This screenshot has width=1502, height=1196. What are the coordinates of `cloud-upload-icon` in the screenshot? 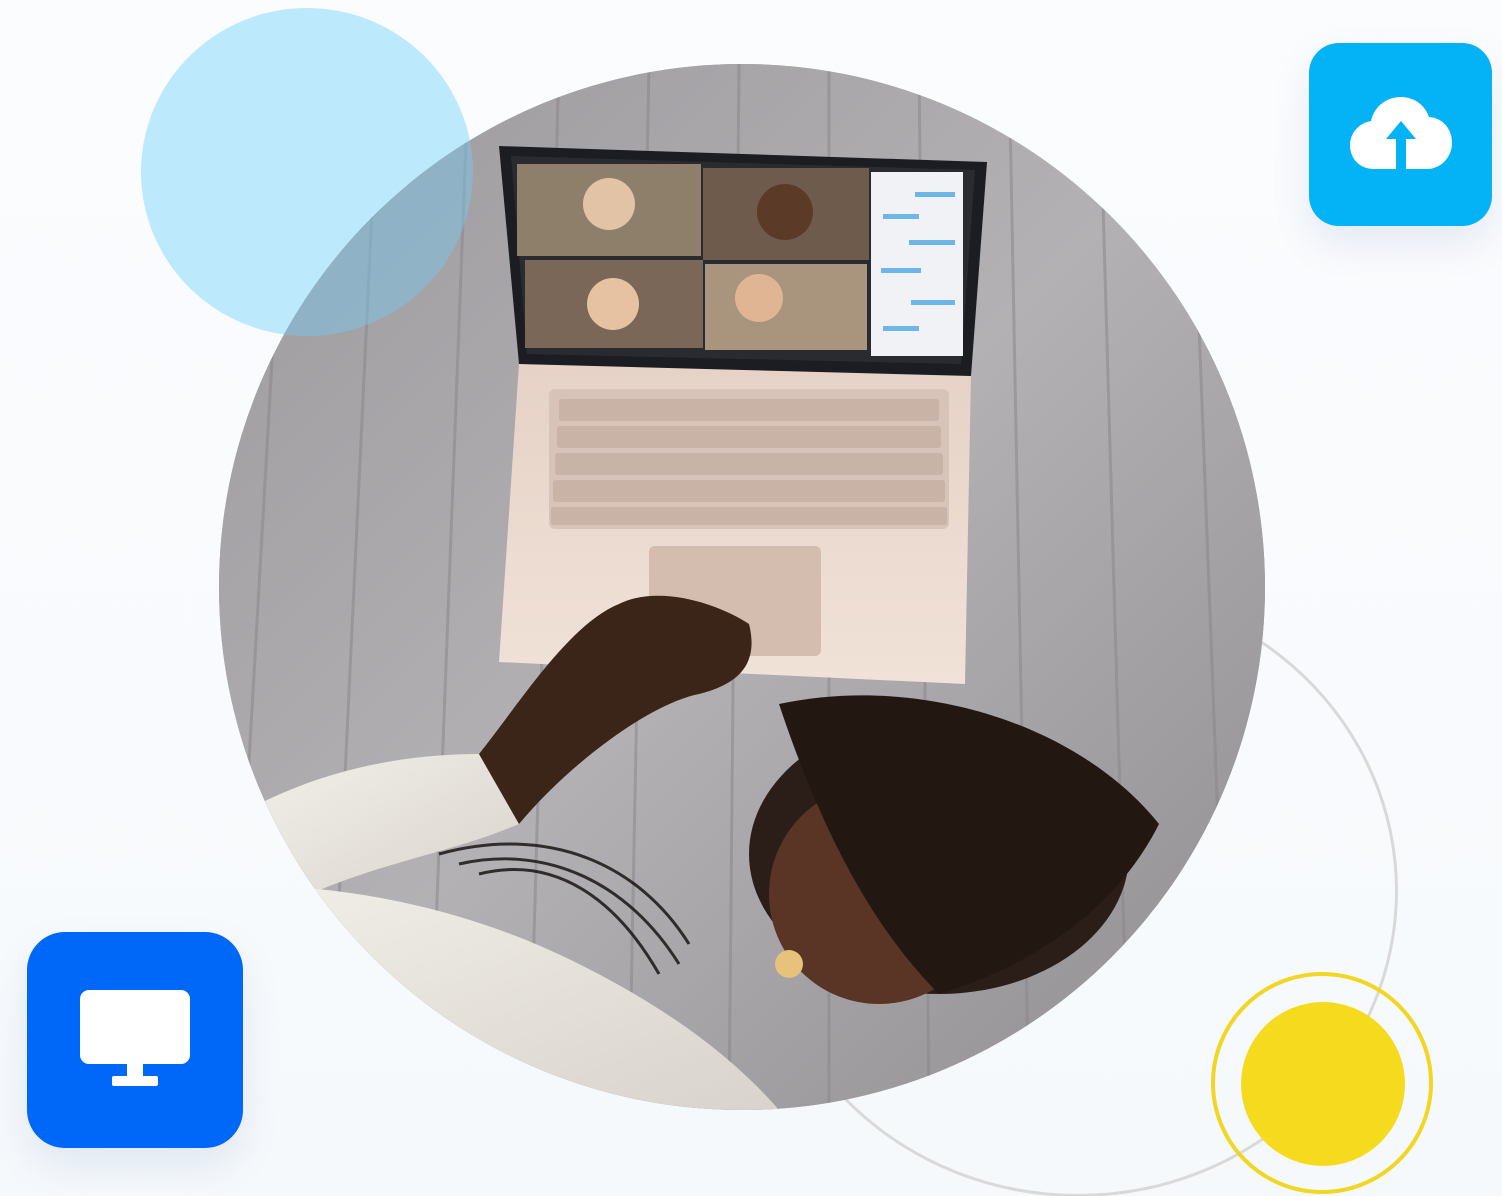 It's located at (1400, 132).